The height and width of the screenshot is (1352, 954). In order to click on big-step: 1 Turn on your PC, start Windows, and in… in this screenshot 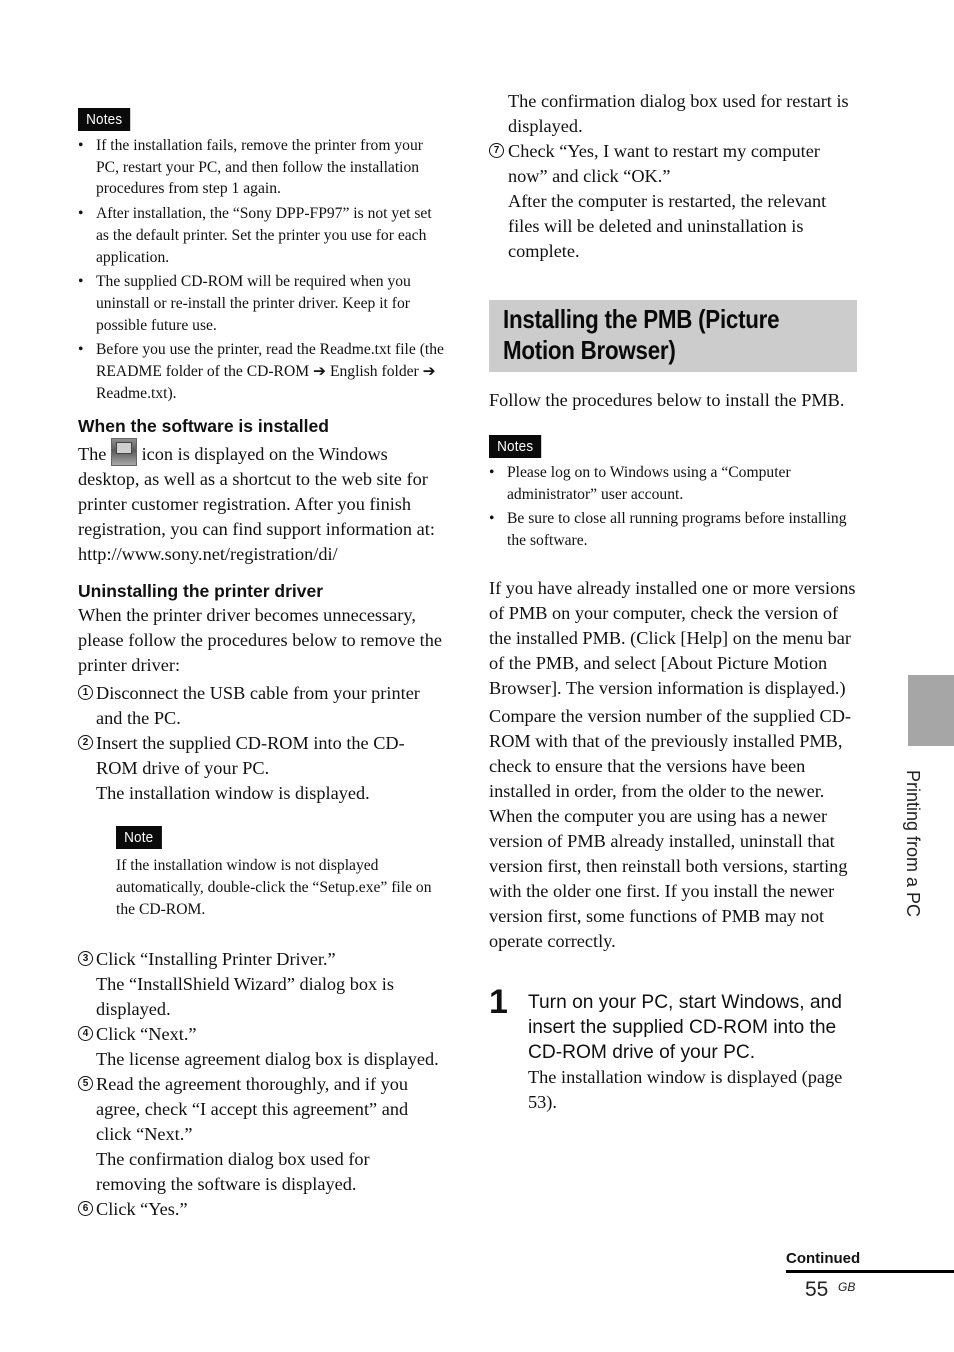, I will do `click(673, 1049)`.